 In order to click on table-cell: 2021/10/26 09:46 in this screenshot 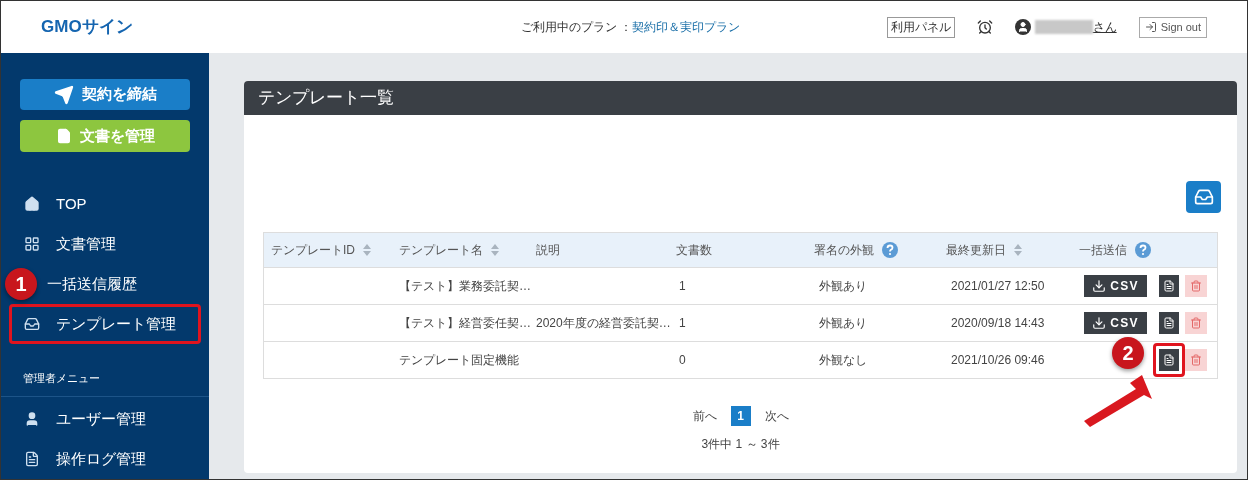, I will do `click(998, 360)`.